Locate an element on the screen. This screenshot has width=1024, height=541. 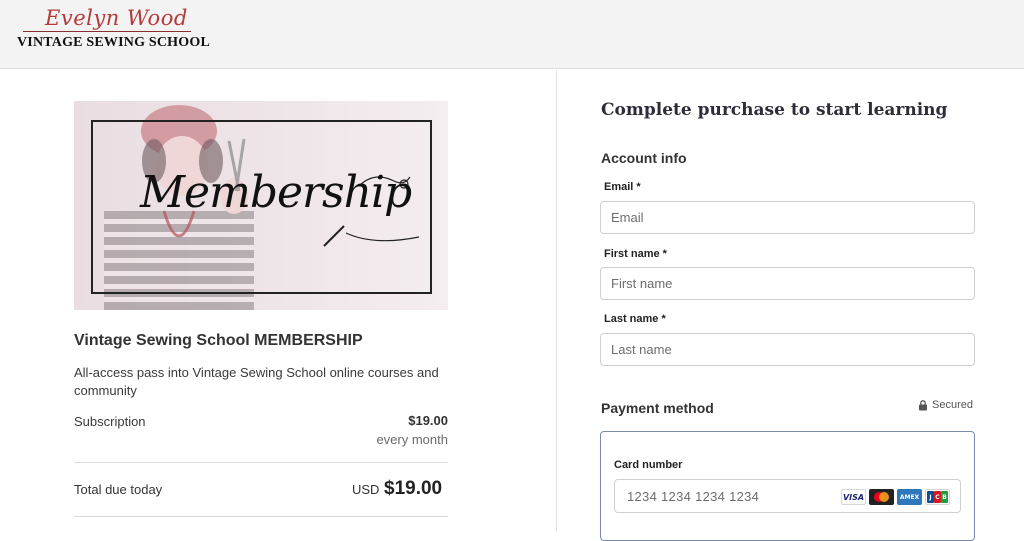
last-name-field is located at coordinates (787, 349).